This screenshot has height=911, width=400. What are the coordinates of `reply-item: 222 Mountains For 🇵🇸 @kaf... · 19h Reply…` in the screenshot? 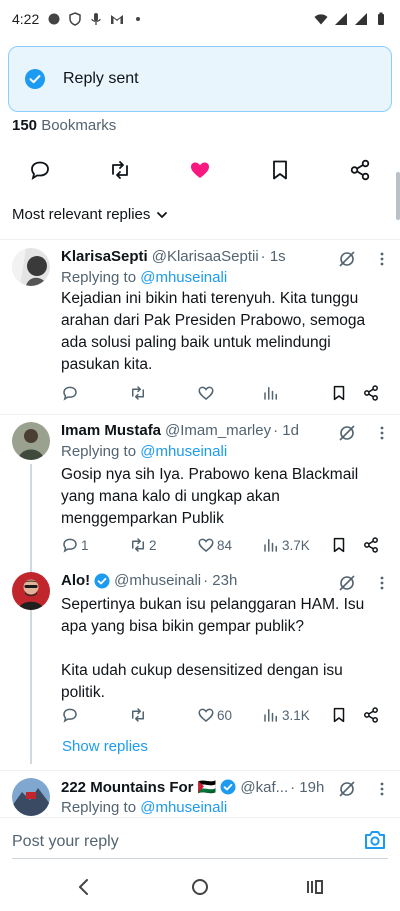 It's located at (200, 798).